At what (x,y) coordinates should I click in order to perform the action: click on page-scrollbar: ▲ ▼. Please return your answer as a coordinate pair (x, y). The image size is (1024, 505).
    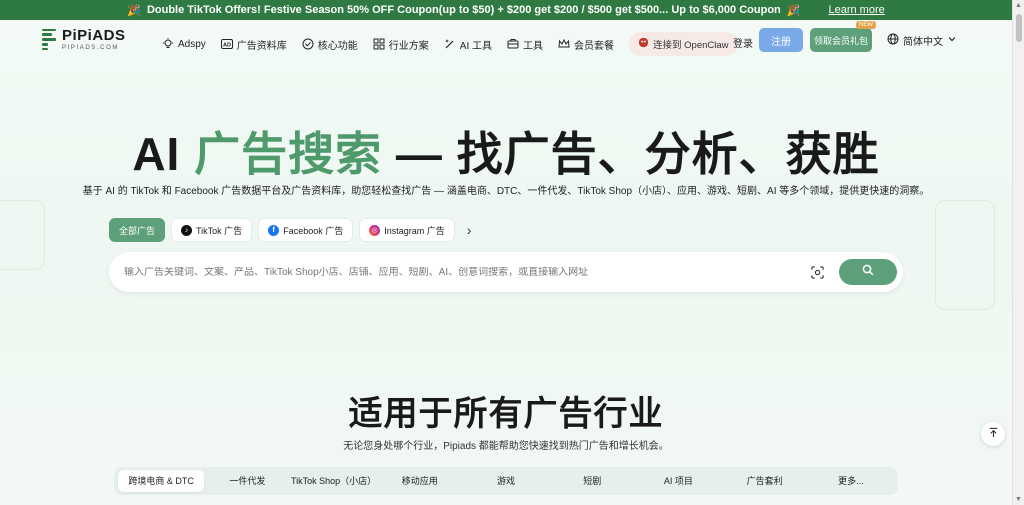
    Looking at the image, I should click on (1018, 252).